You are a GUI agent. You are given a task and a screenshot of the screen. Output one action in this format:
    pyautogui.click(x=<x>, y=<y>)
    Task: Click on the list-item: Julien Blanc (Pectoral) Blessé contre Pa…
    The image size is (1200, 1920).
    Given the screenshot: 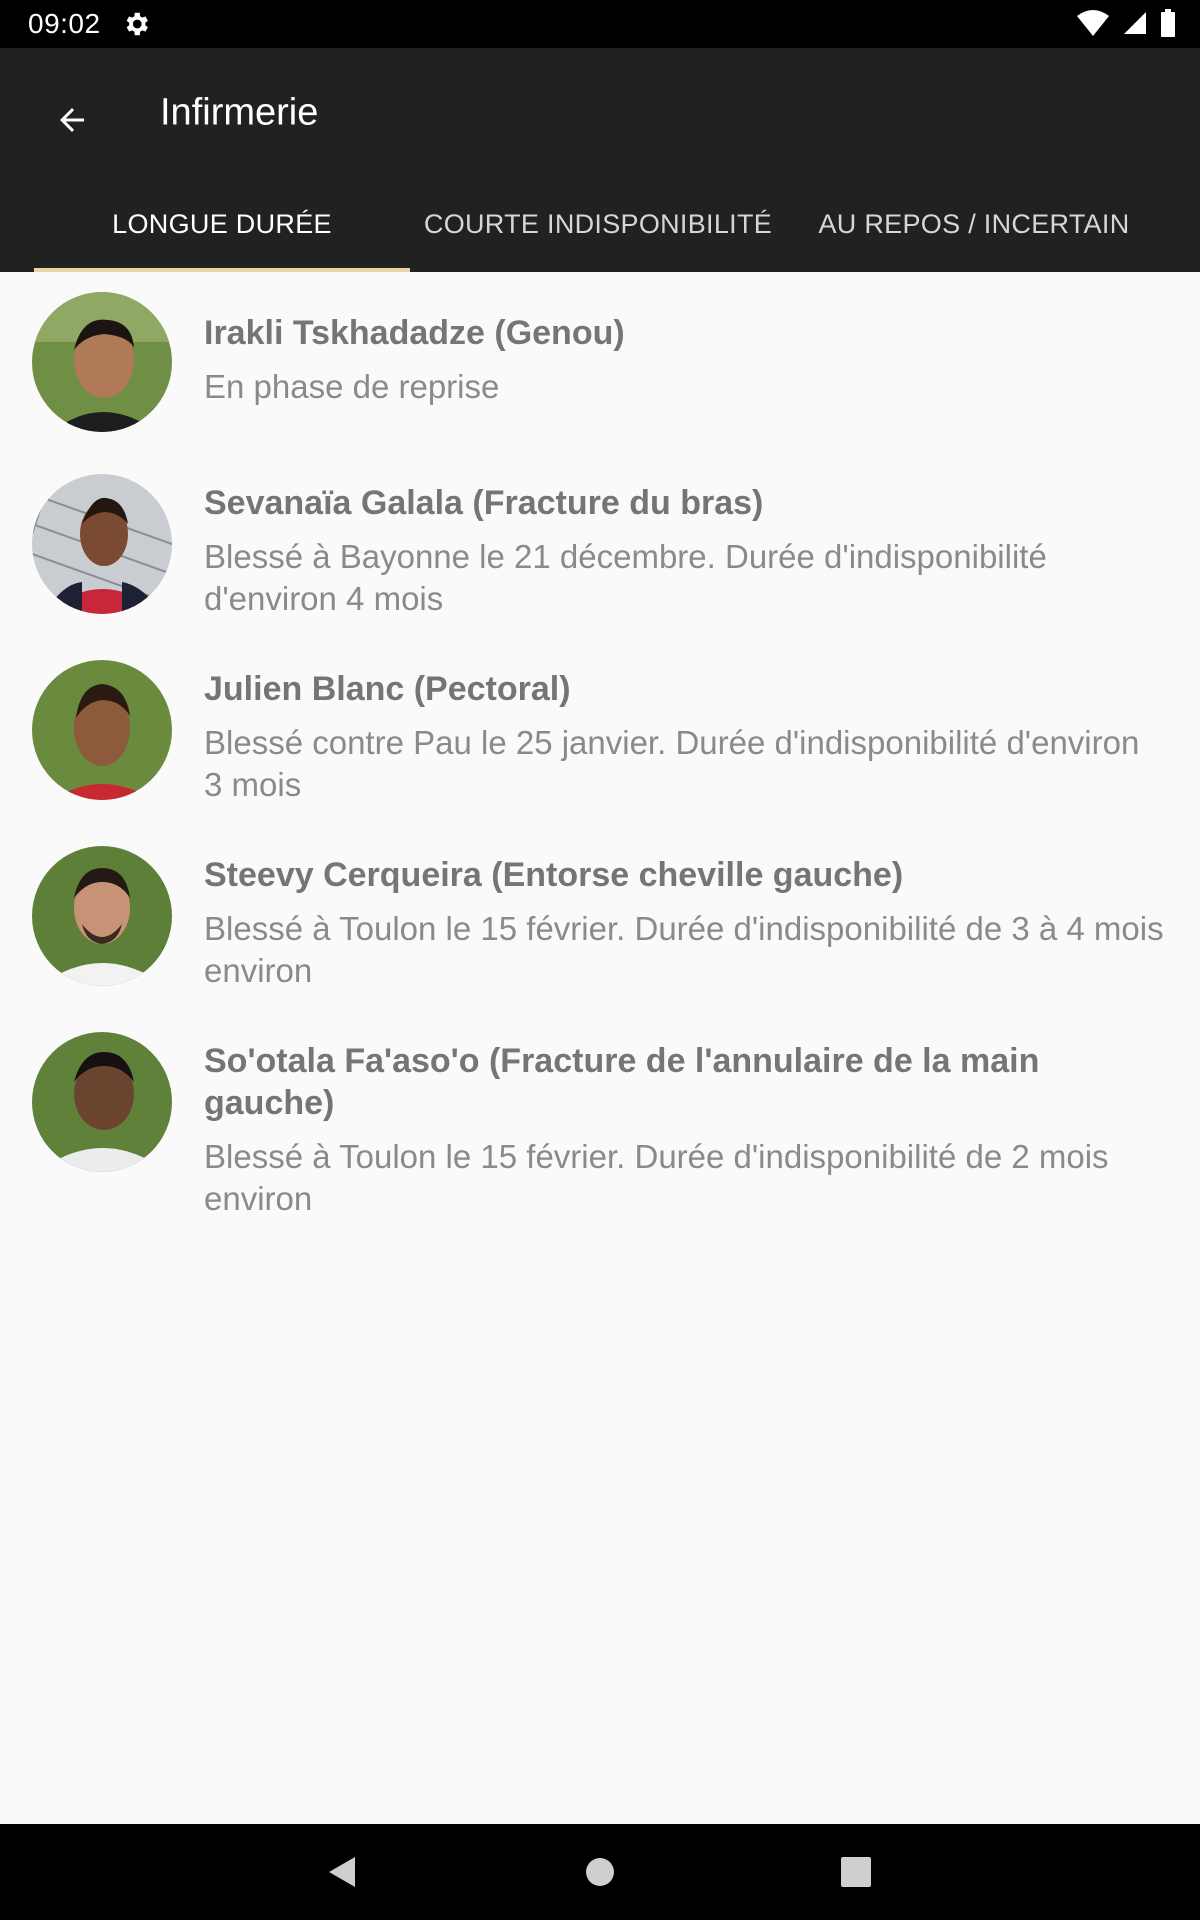 What is the action you would take?
    pyautogui.click(x=600, y=733)
    